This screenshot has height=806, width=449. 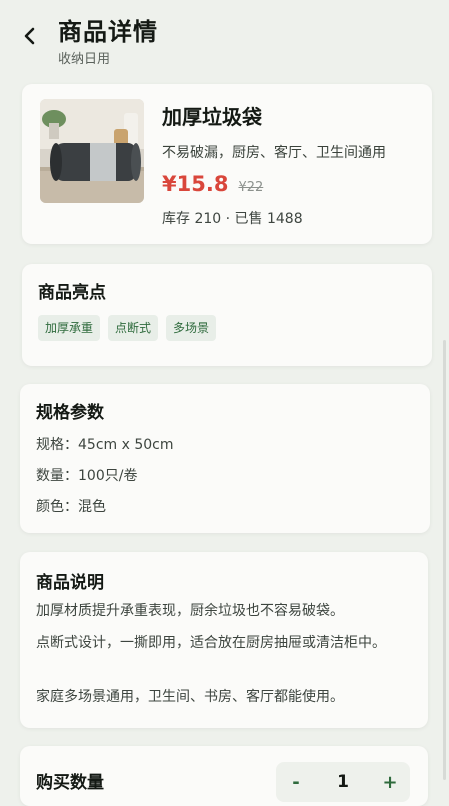 I want to click on price-row: ¥15.8 ¥22, so click(x=212, y=184).